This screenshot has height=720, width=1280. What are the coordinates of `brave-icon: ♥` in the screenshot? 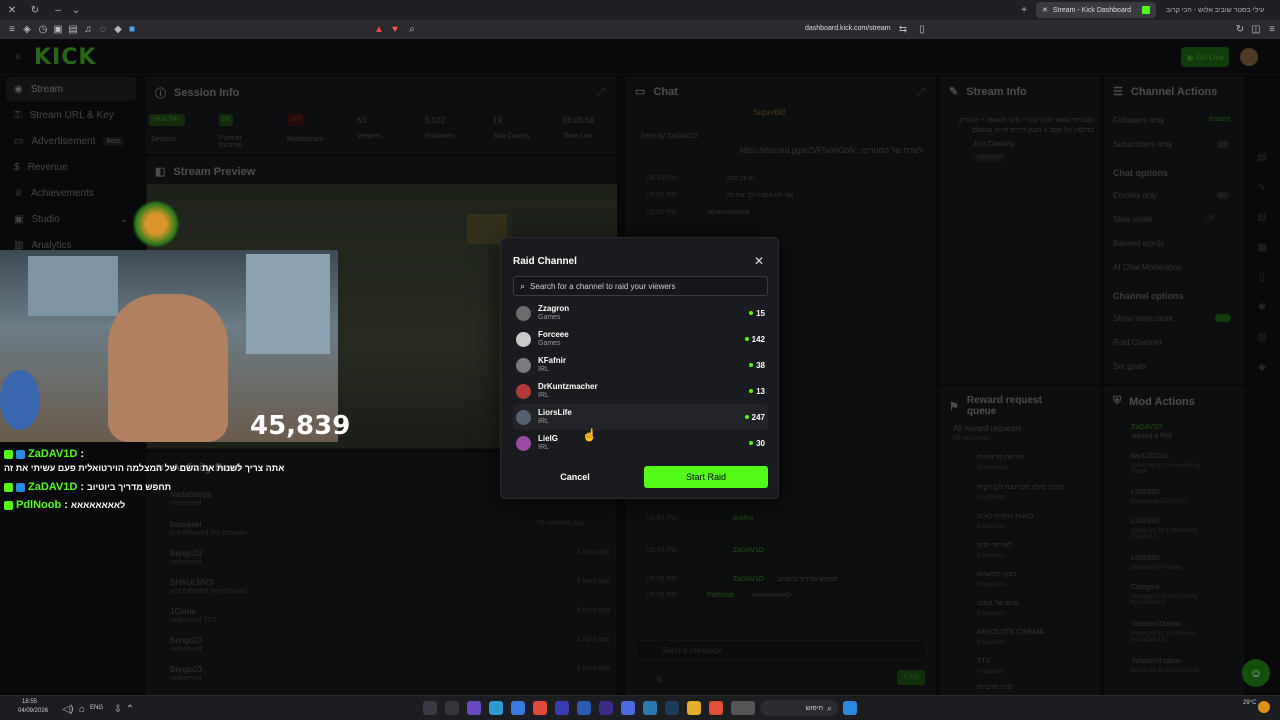 It's located at (395, 29).